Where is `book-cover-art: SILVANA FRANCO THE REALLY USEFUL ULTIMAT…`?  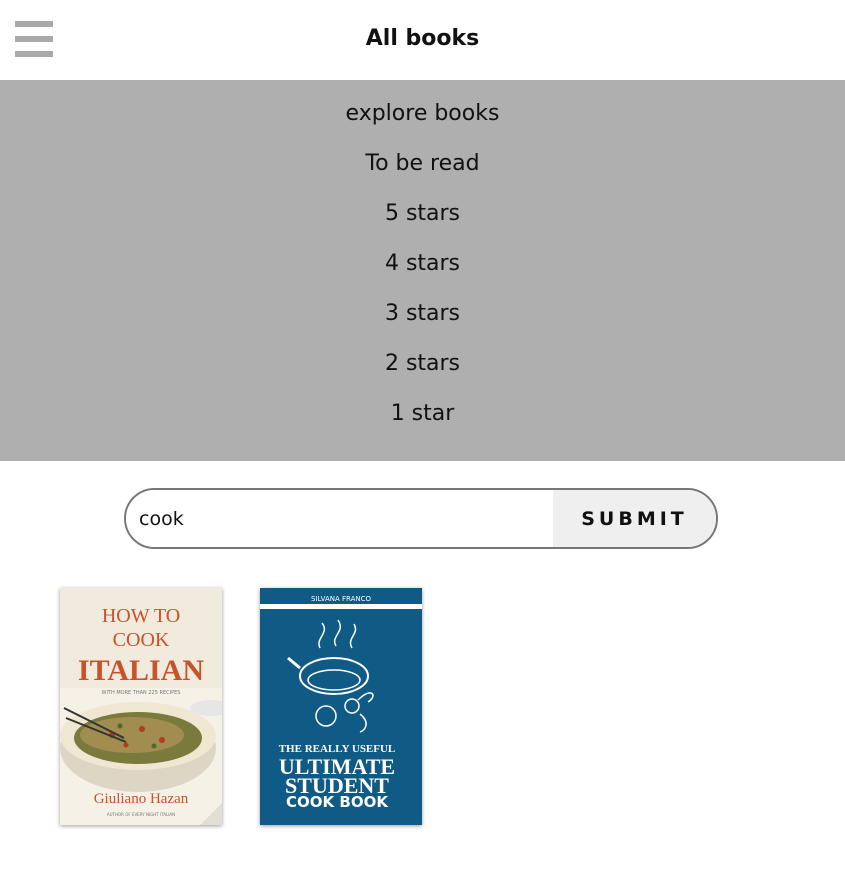 book-cover-art: SILVANA FRANCO THE REALLY USEFUL ULTIMAT… is located at coordinates (341, 706).